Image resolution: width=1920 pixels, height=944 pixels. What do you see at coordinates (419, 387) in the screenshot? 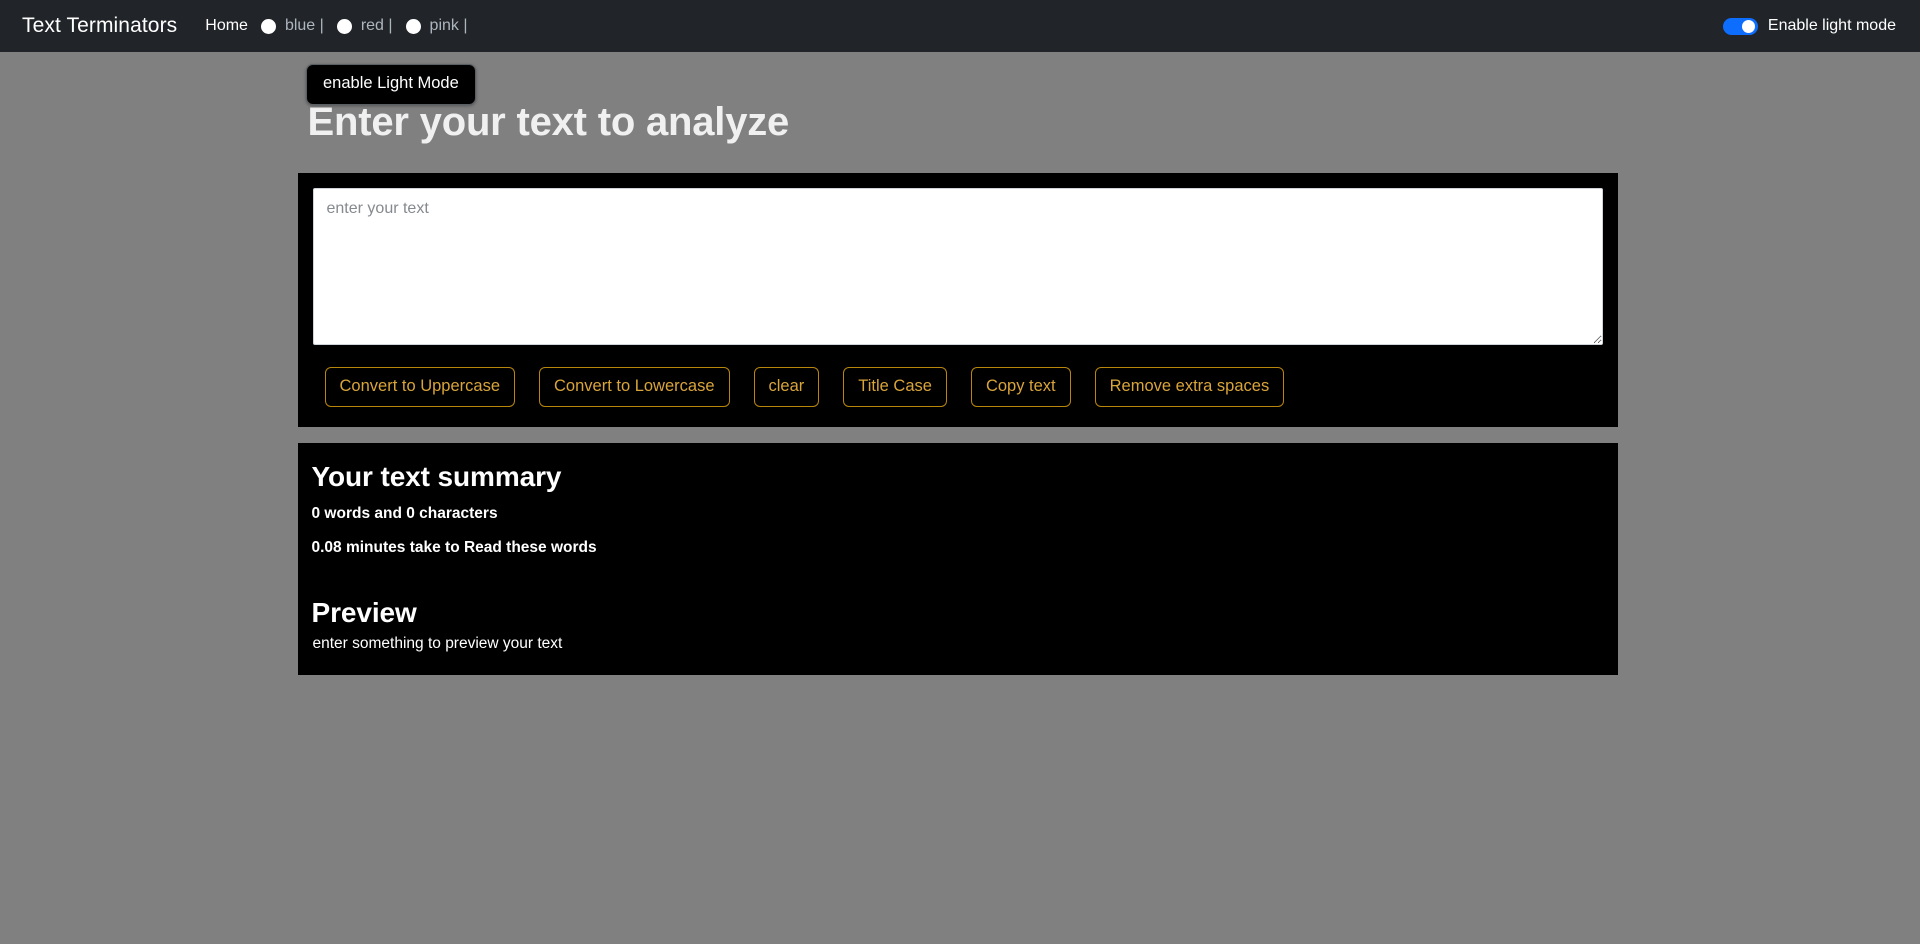
I see `convert-to-uppercase-button: Convert to Uppercase` at bounding box center [419, 387].